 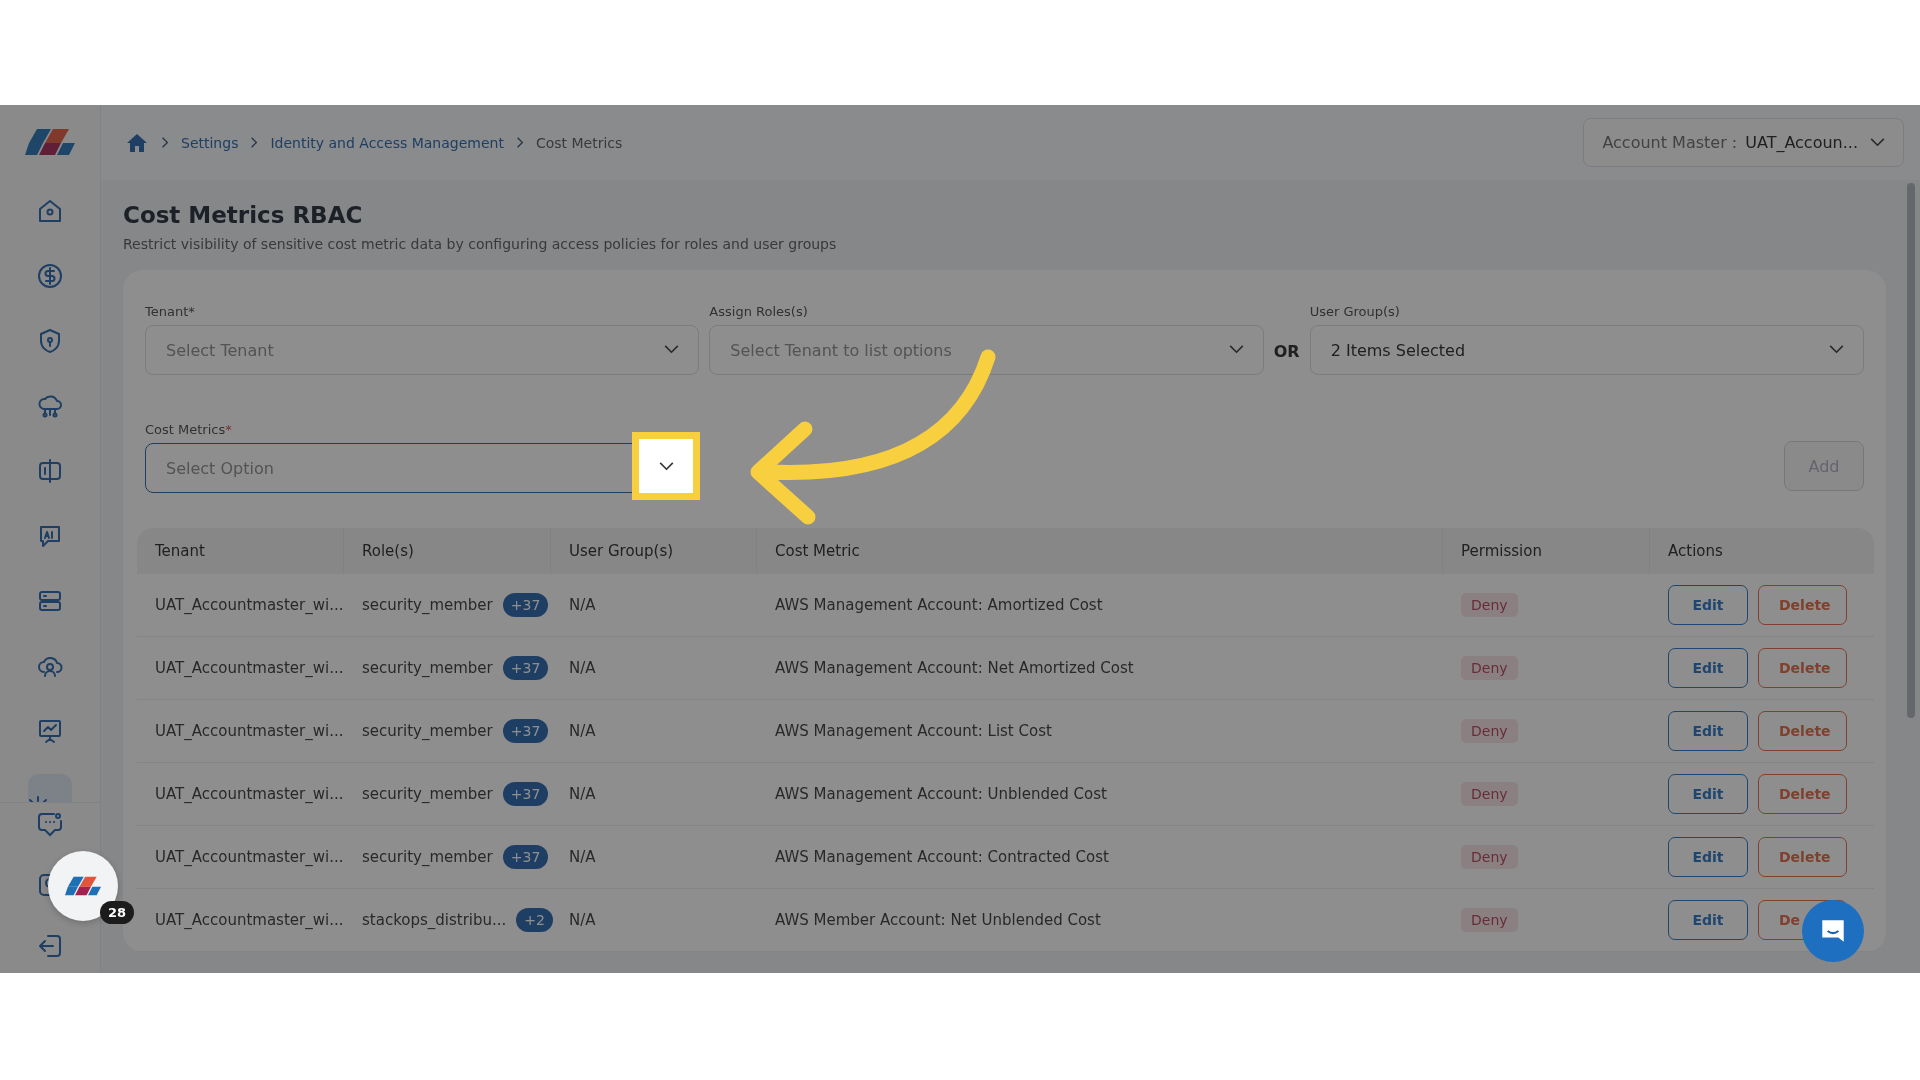 What do you see at coordinates (50, 211) in the screenshot?
I see `home-icon` at bounding box center [50, 211].